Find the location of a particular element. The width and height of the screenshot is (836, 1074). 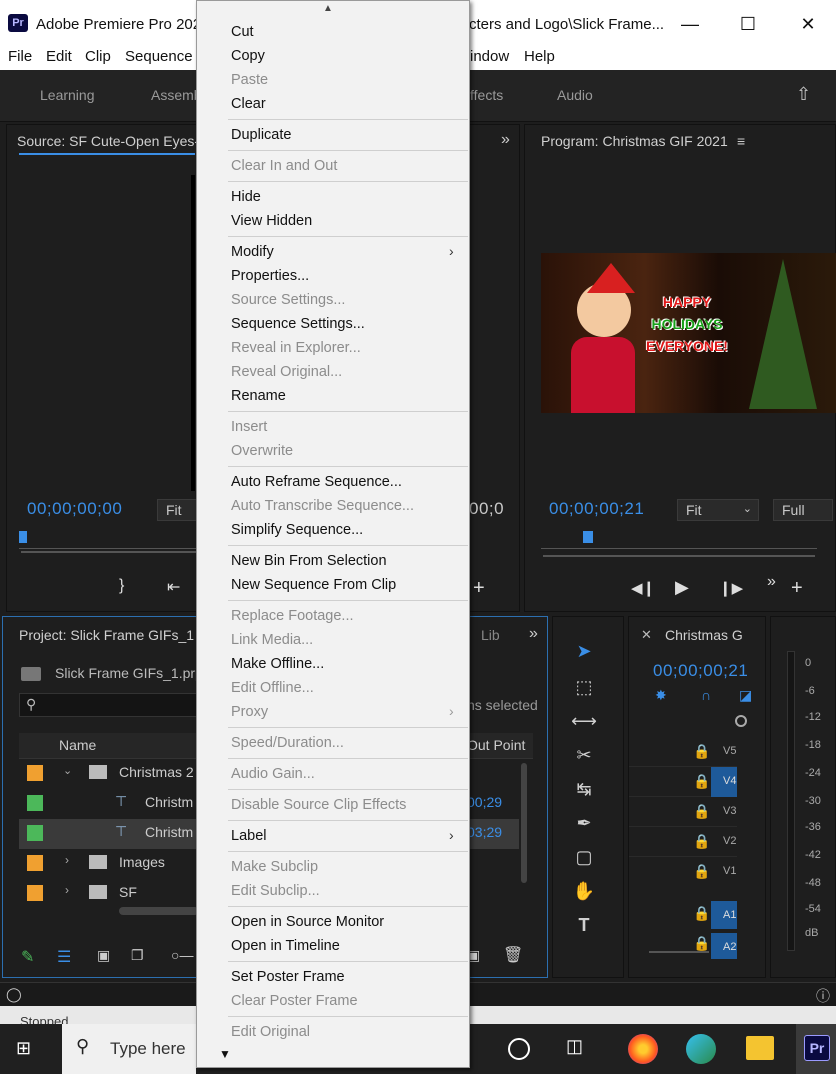

column-out-point-header: Out Point is located at coordinates (496, 745).